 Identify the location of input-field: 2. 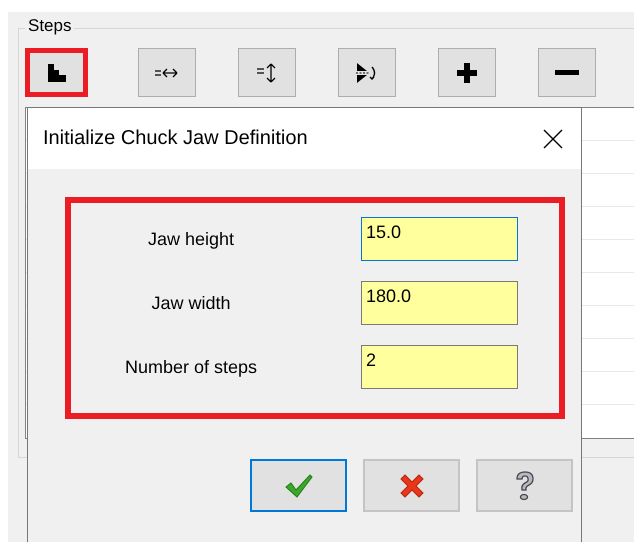
(439, 367).